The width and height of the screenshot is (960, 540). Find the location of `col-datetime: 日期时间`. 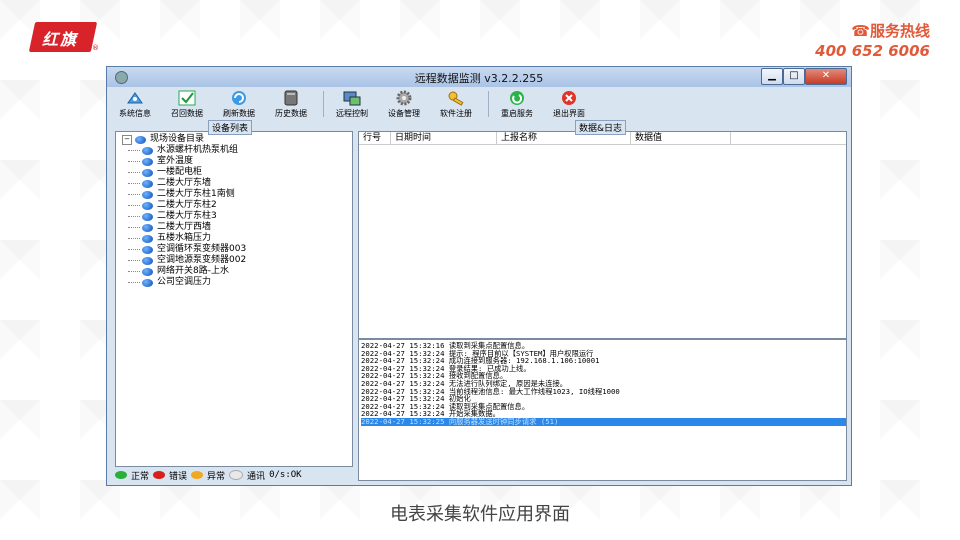

col-datetime: 日期时间 is located at coordinates (444, 138).